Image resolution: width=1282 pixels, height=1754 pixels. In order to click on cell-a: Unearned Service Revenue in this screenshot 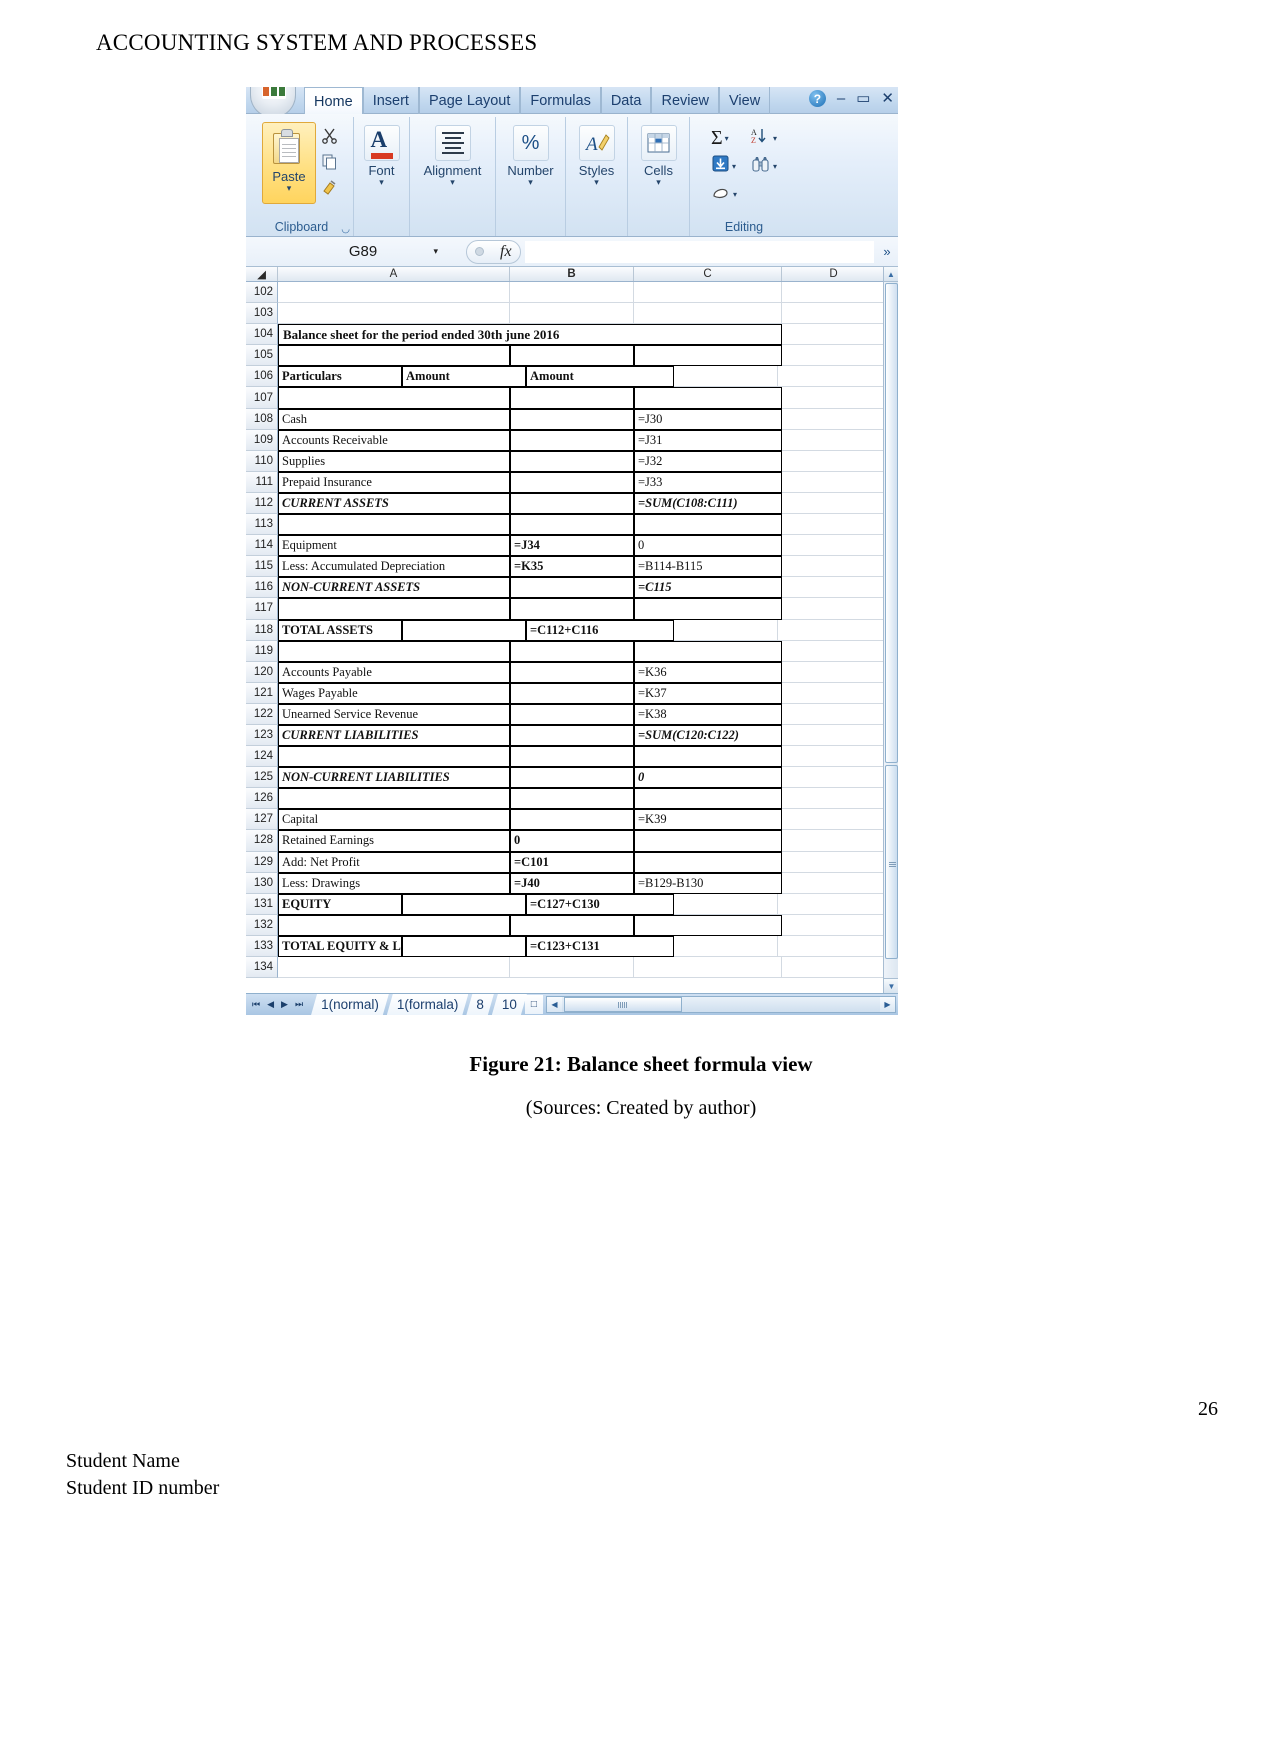, I will do `click(394, 714)`.